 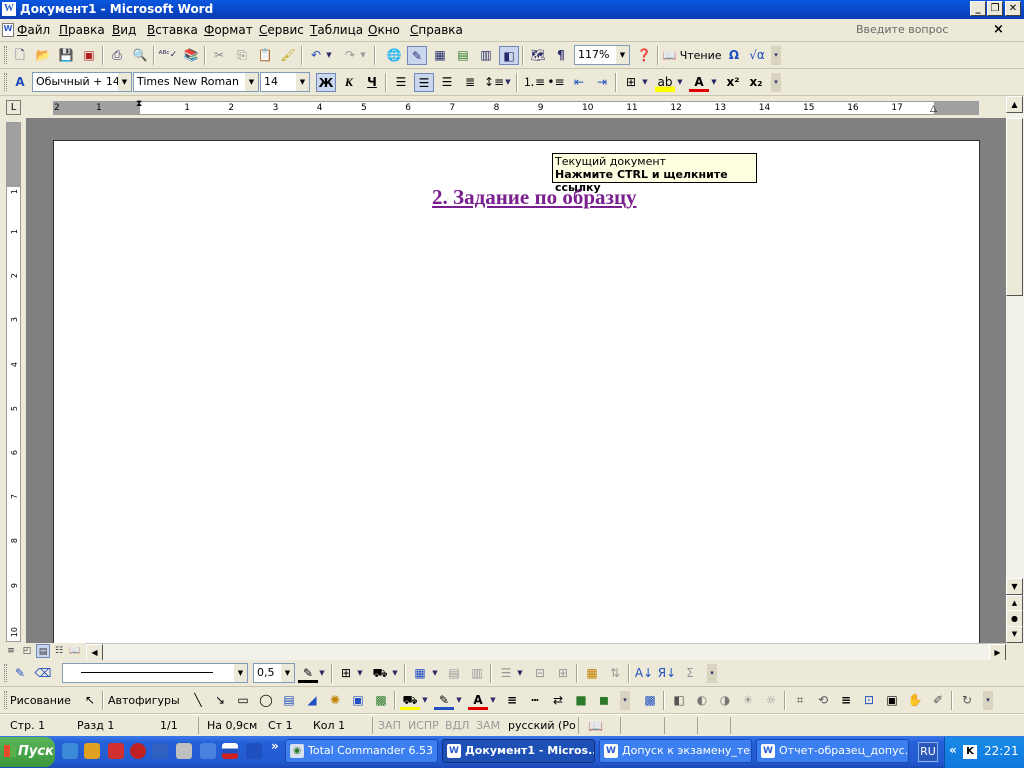 I want to click on color-mode-icon: ◧, so click(x=679, y=700).